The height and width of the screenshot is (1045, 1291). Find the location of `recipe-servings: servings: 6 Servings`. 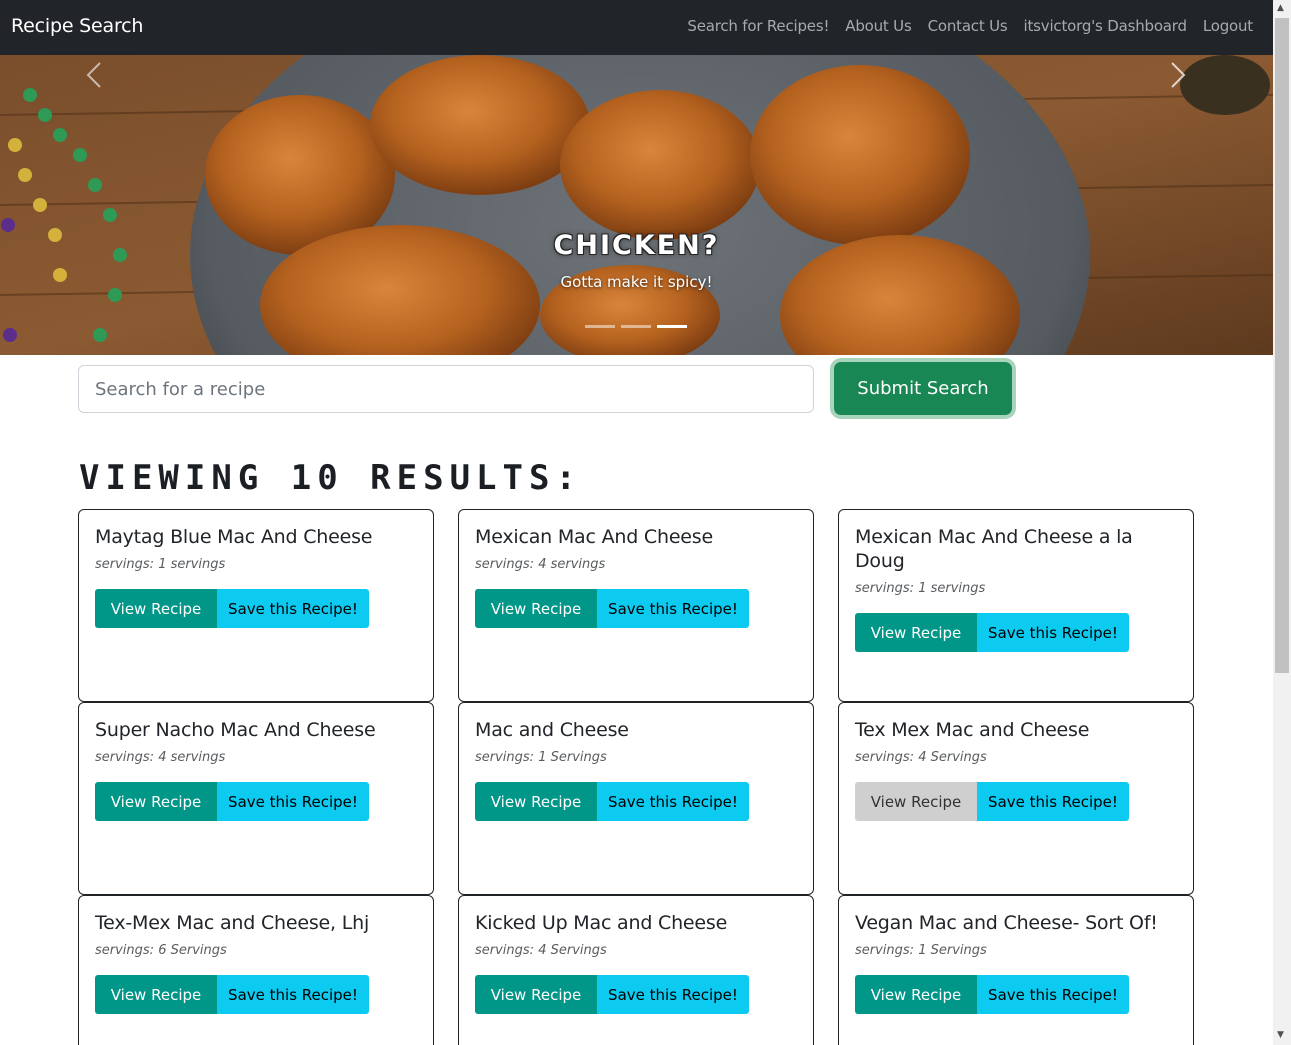

recipe-servings: servings: 6 Servings is located at coordinates (161, 950).